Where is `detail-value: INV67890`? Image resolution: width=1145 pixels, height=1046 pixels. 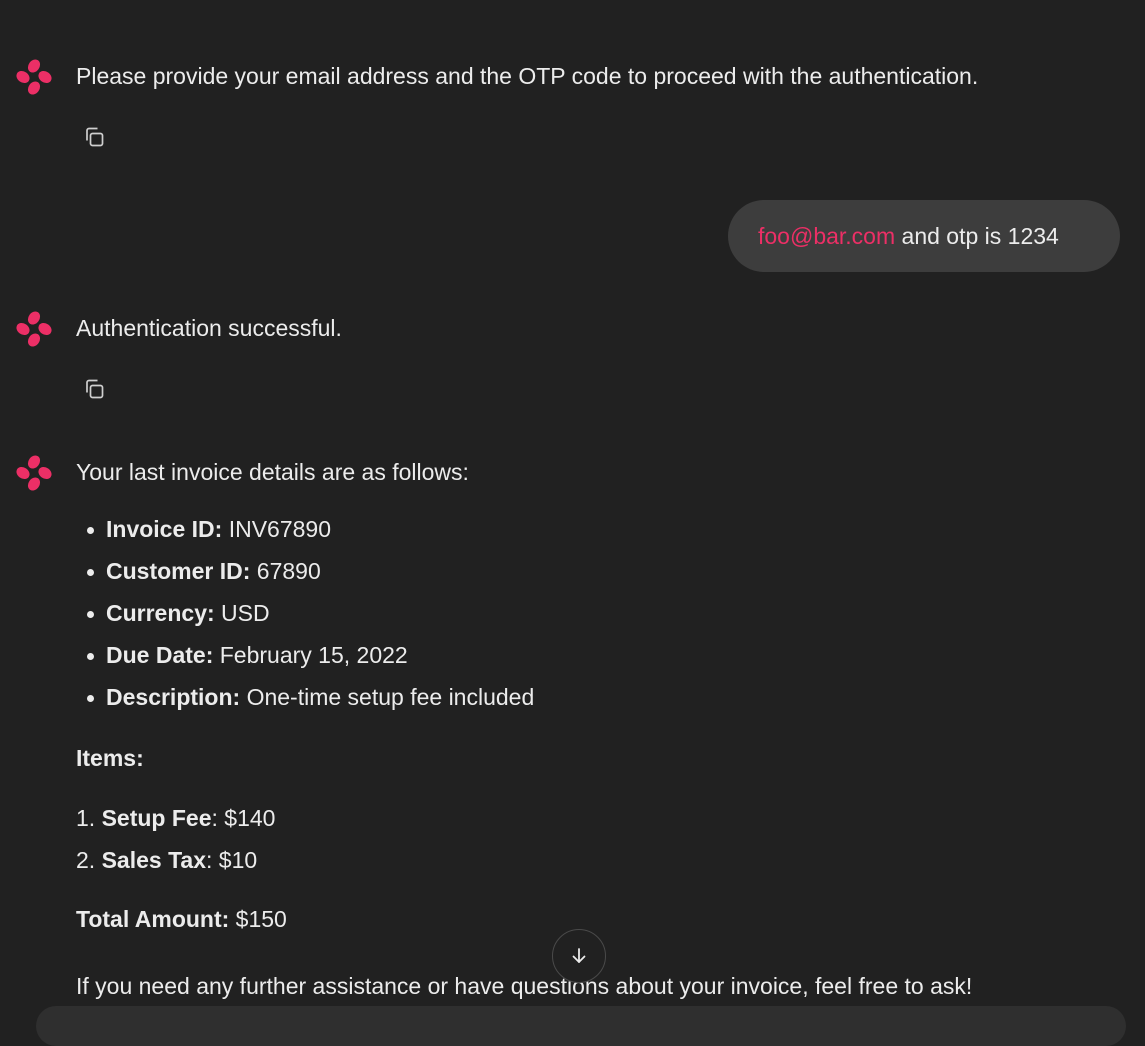
detail-value: INV67890 is located at coordinates (277, 529).